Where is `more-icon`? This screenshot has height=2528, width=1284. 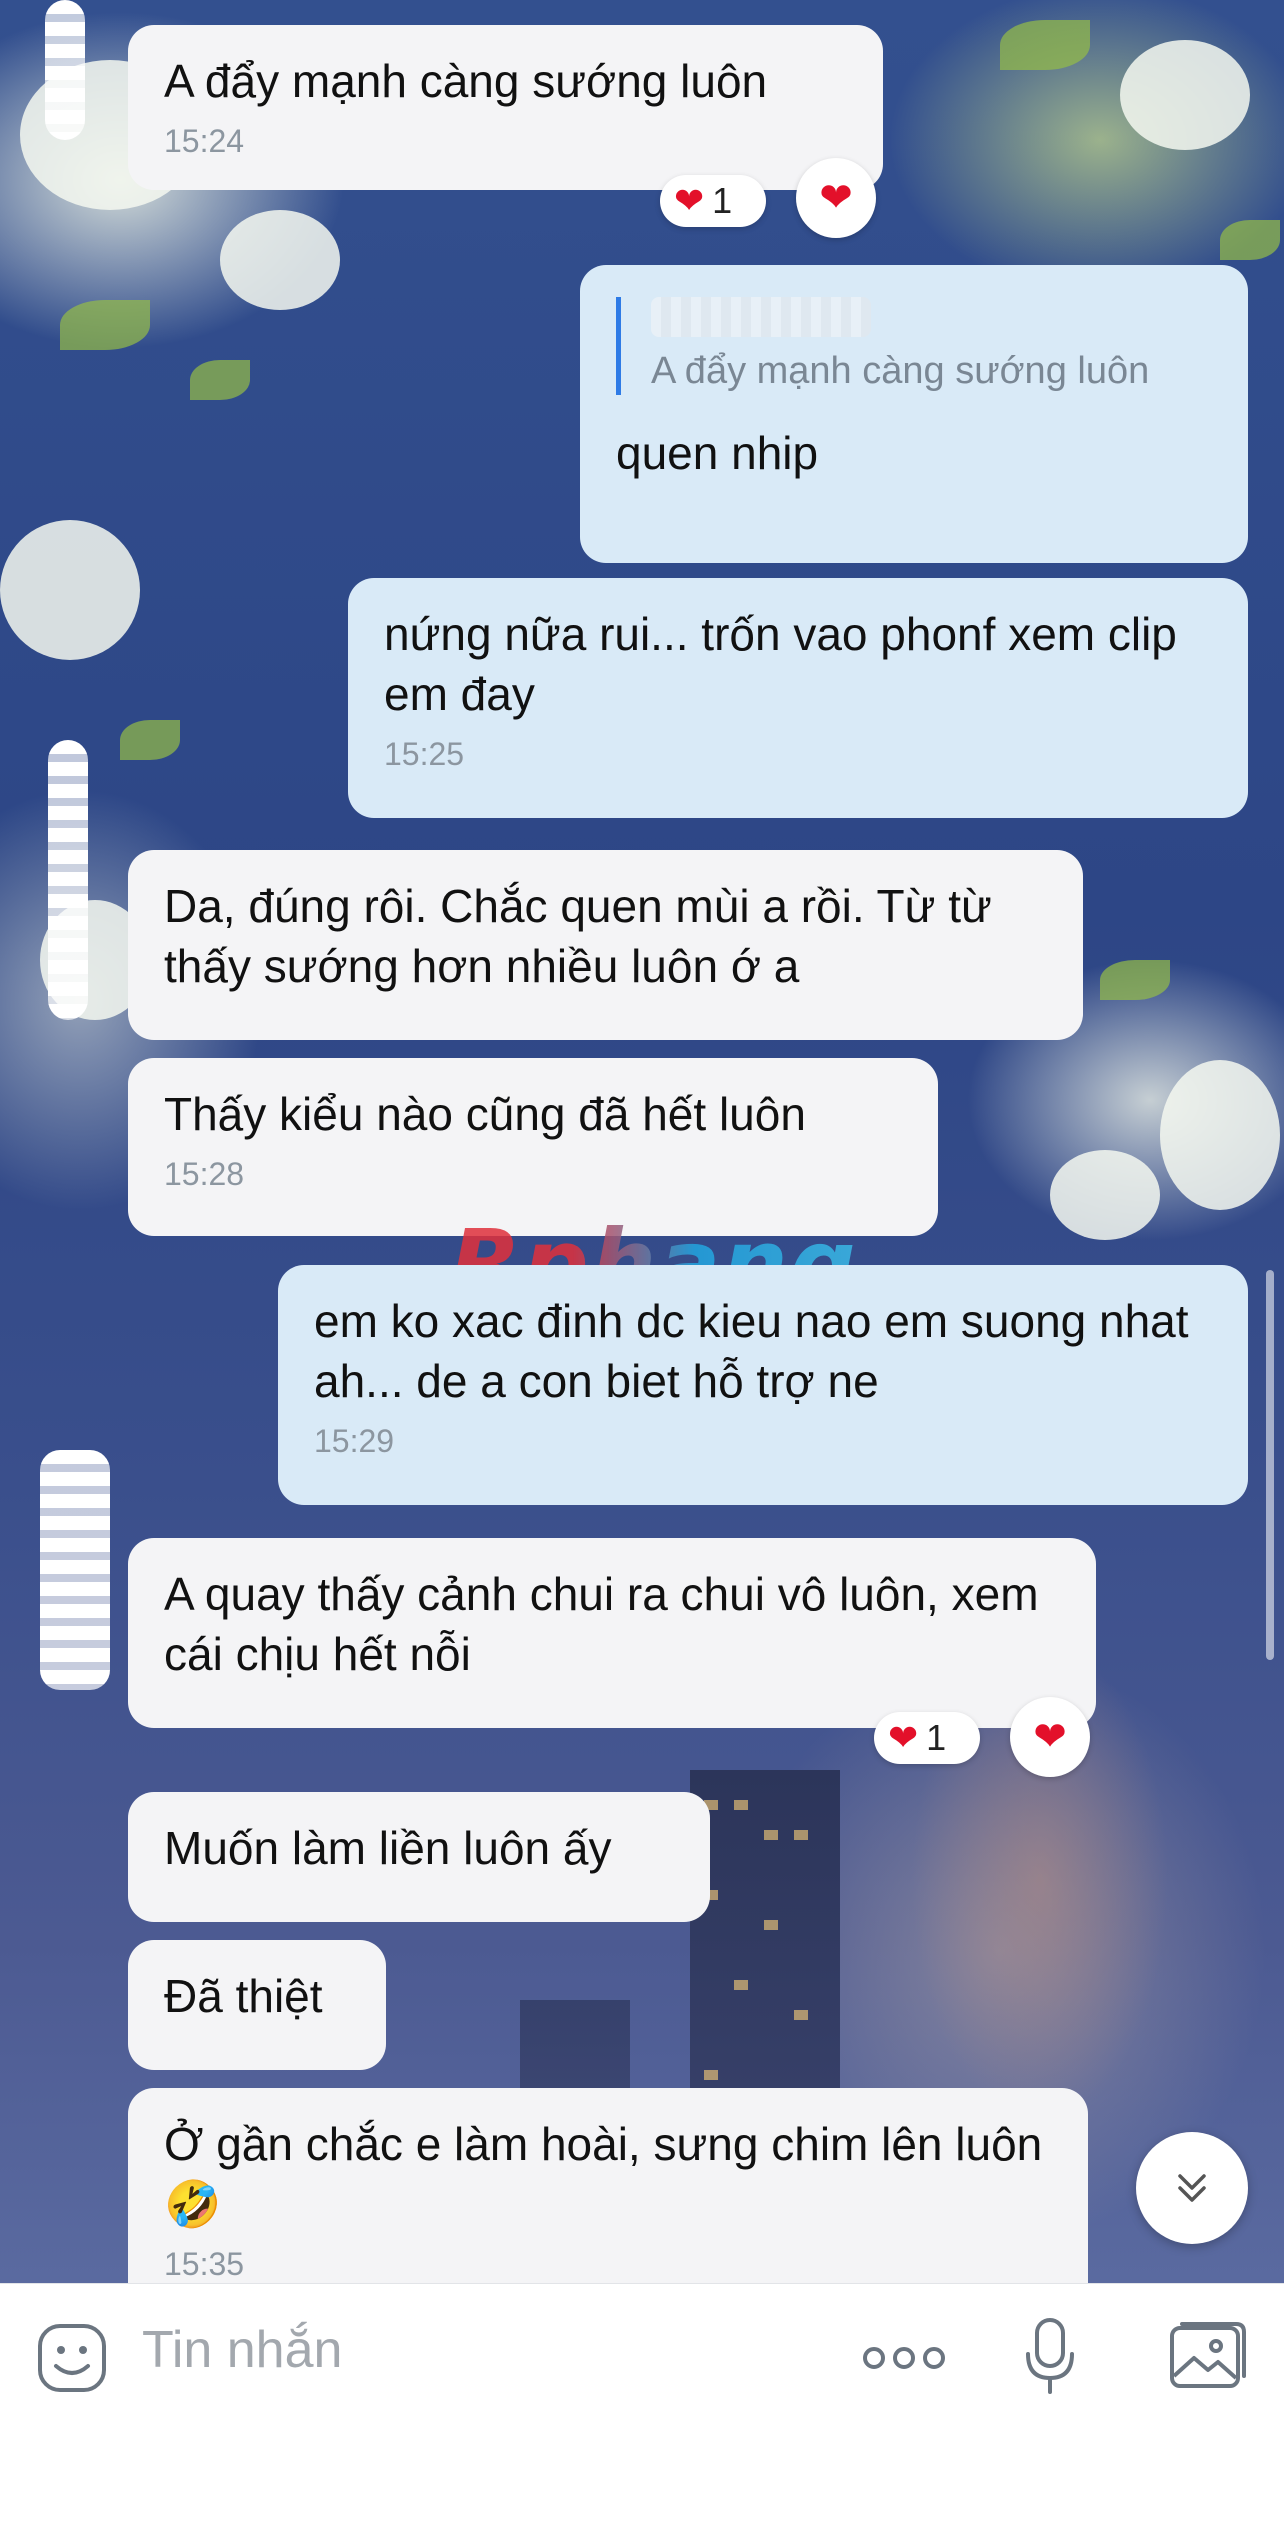
more-icon is located at coordinates (904, 2358).